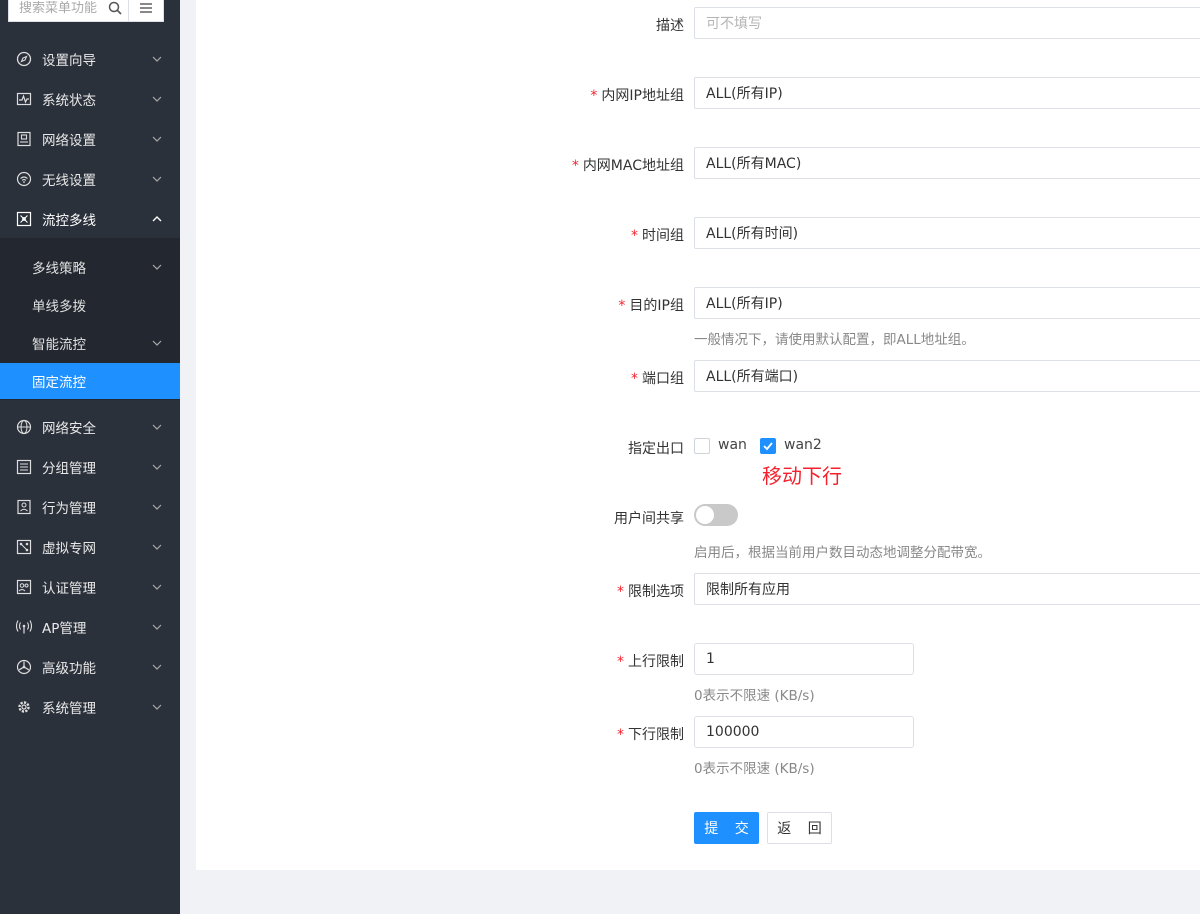  I want to click on submit-button: 提 交, so click(726, 828).